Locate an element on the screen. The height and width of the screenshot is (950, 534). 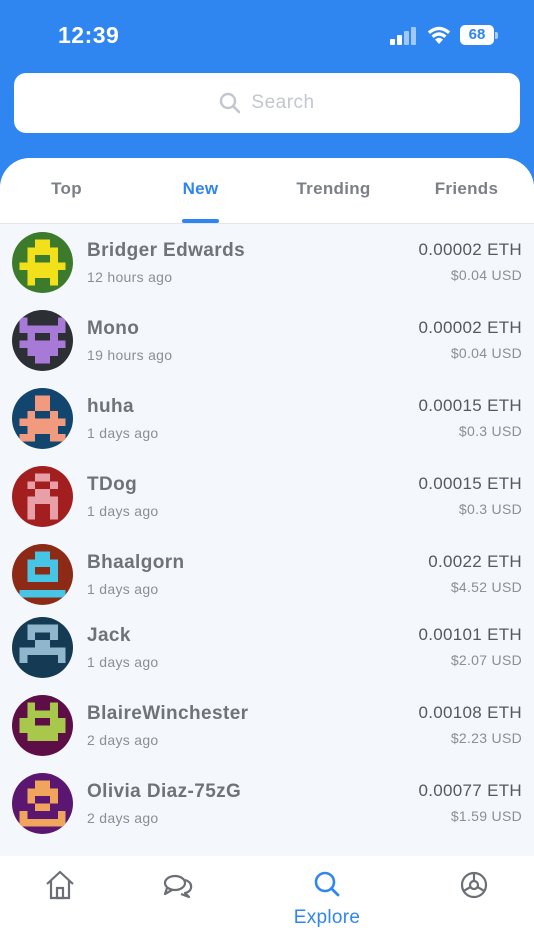
nav-settings is located at coordinates (474, 898).